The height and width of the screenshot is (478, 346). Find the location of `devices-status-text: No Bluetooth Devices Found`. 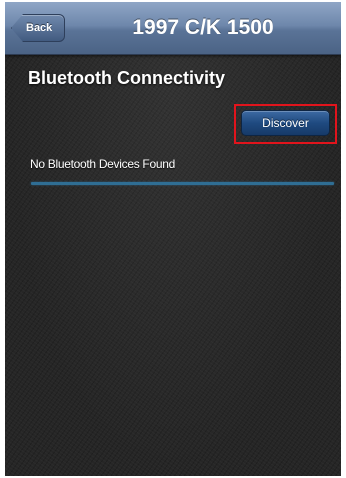

devices-status-text: No Bluetooth Devices Found is located at coordinates (102, 164).